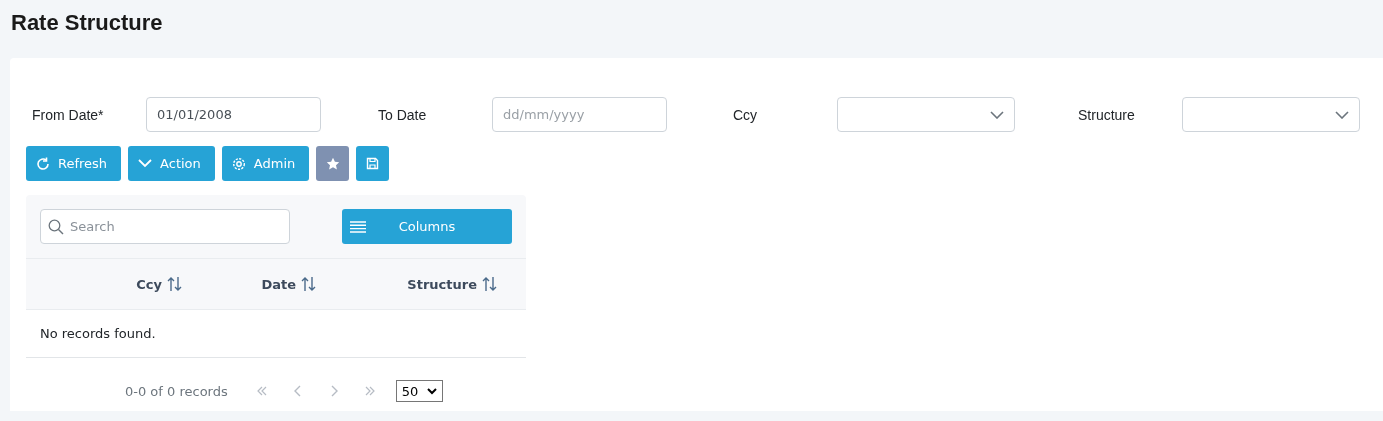  Describe the element at coordinates (1106, 114) in the screenshot. I see `field-label: Structure` at that location.